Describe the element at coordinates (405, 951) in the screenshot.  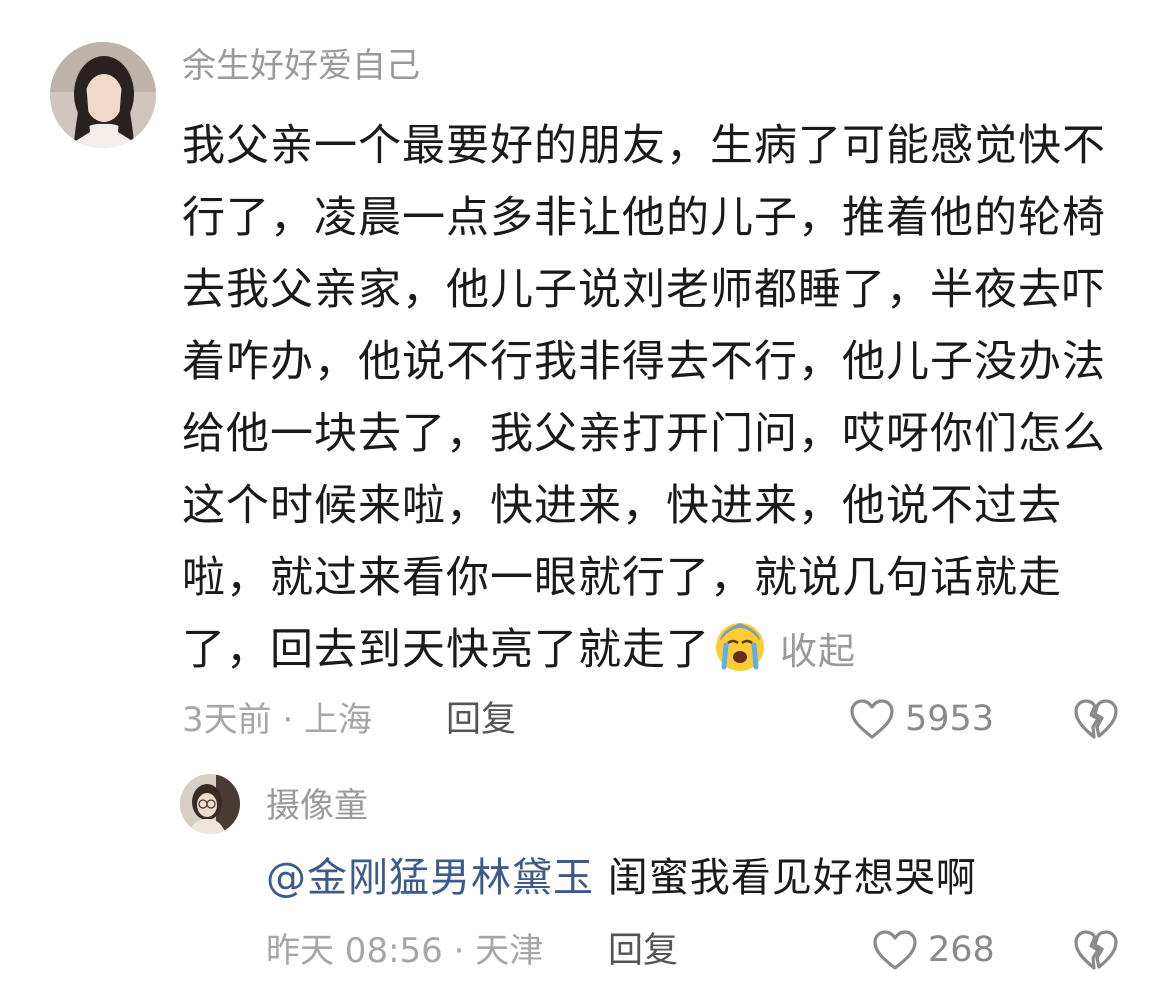
I see `reply-time-location: 昨天 08:56 · 天津` at that location.